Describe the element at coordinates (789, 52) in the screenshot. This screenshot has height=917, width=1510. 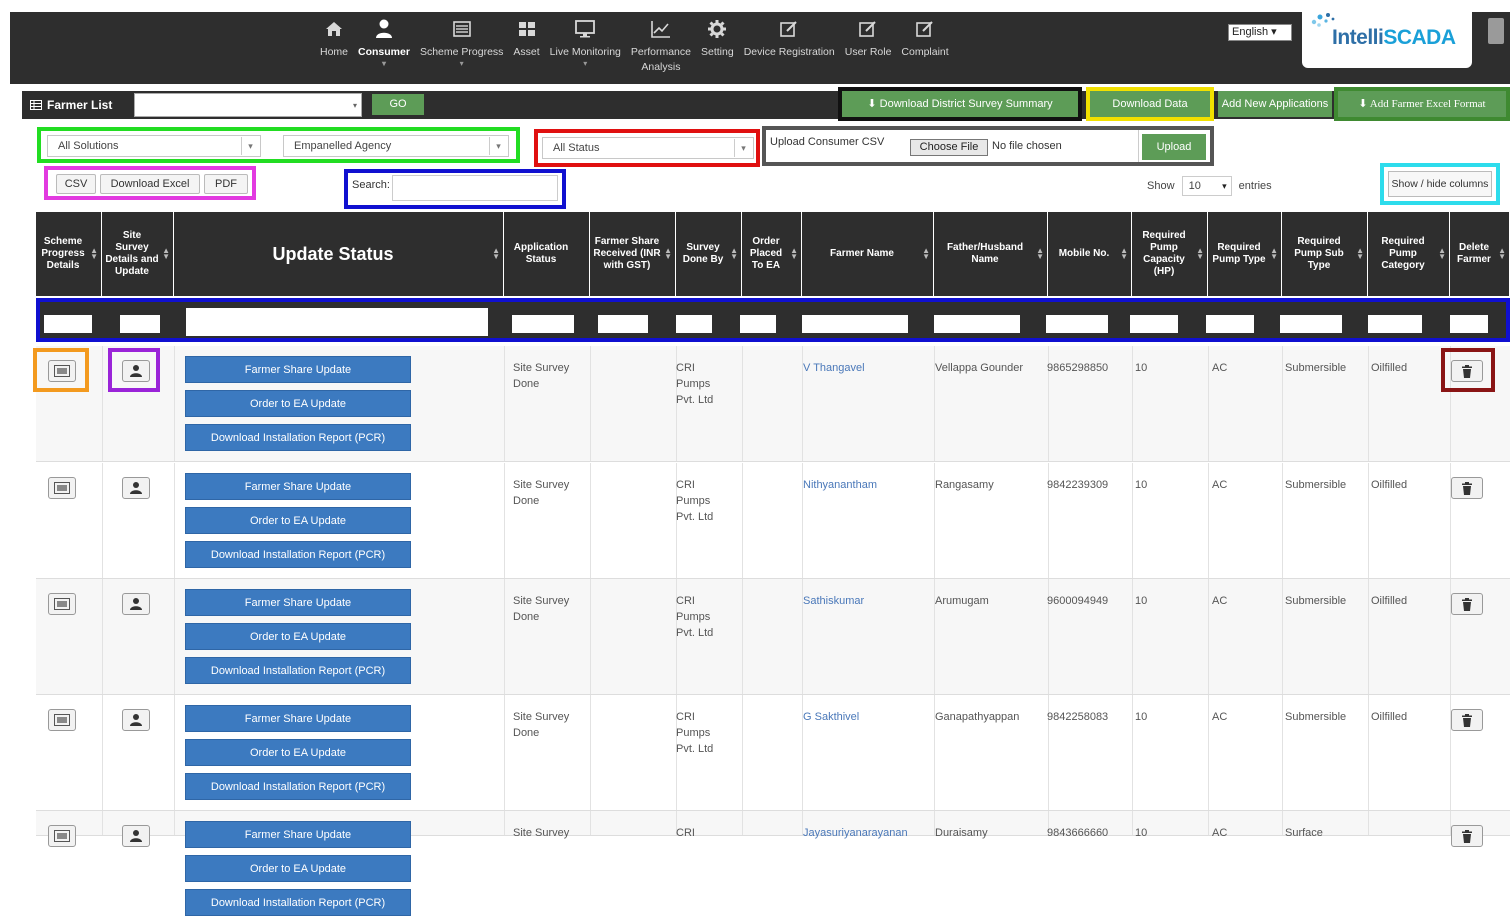
I see `nav-device-registration-label: Device Registration` at that location.